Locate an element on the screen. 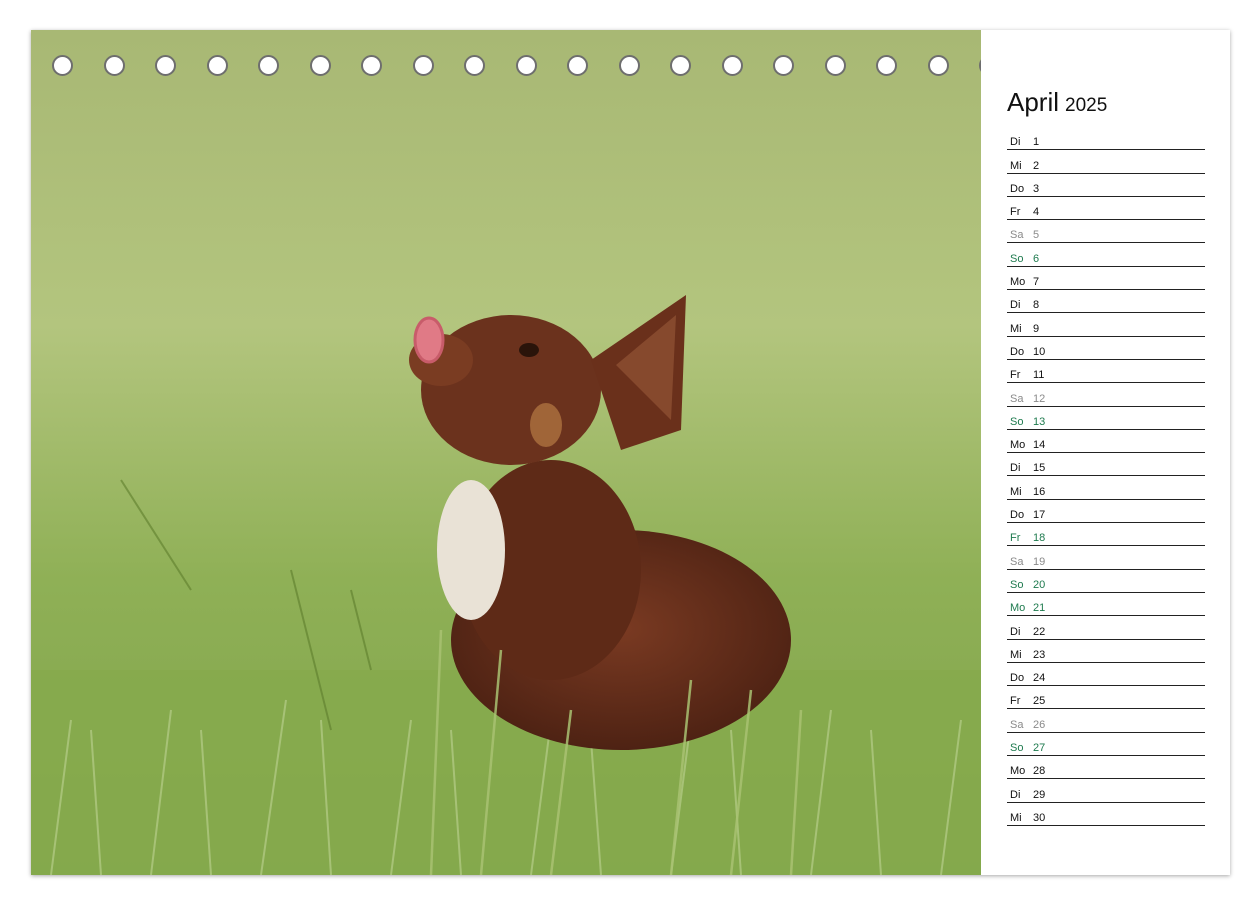  day-row: So 6 is located at coordinates (1106, 255).